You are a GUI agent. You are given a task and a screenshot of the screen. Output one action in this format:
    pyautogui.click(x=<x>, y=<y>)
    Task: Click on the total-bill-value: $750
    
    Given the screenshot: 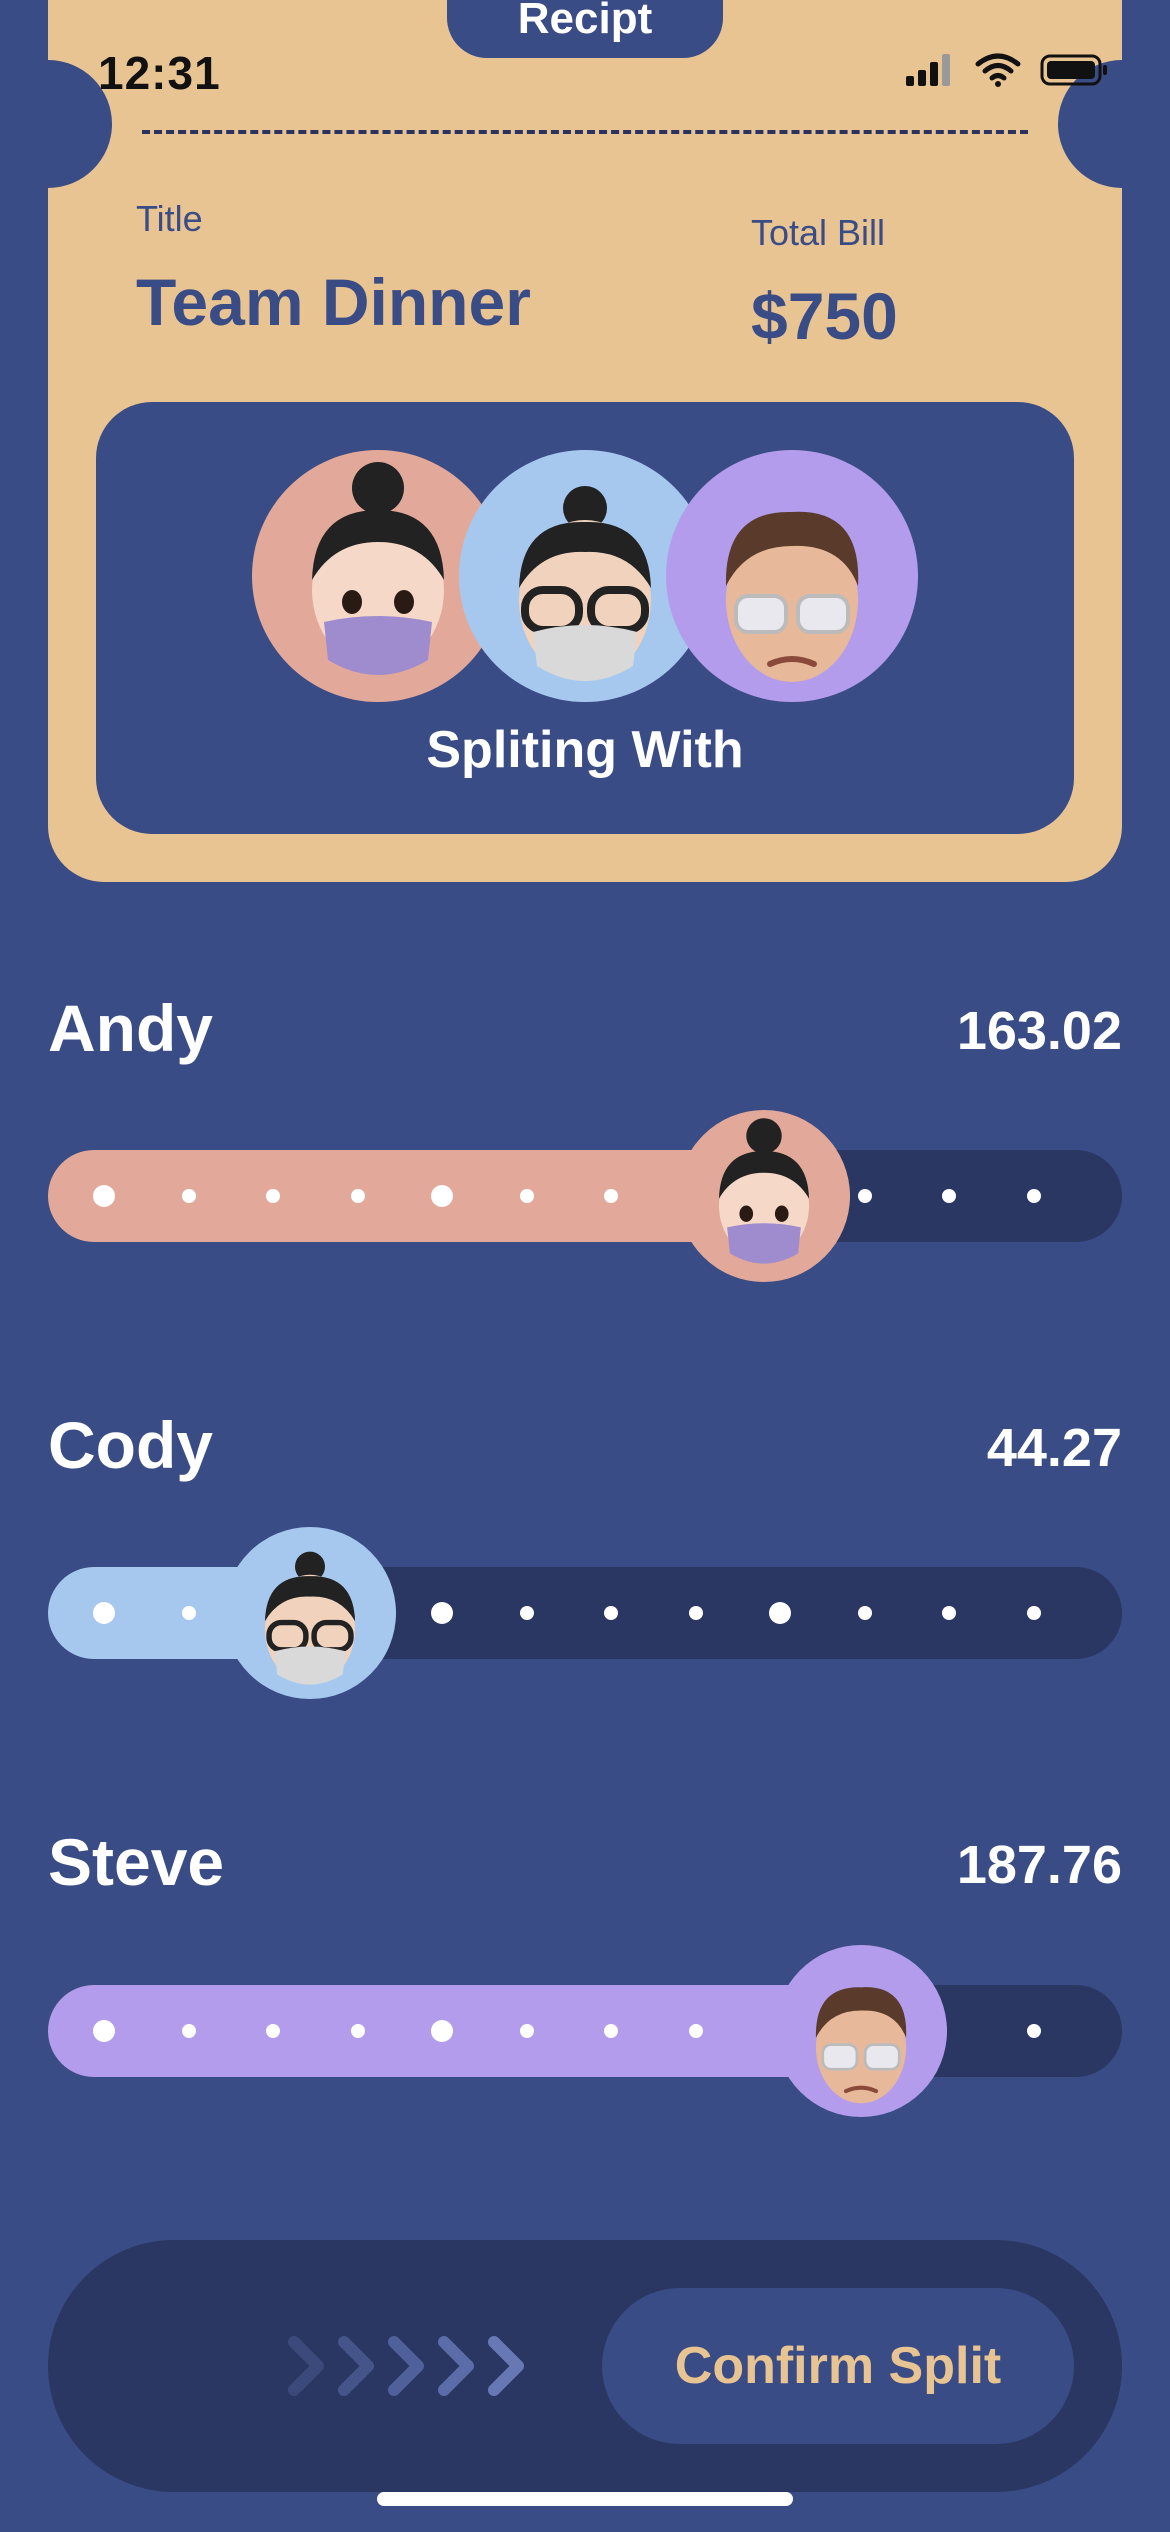 What is the action you would take?
    pyautogui.click(x=824, y=316)
    